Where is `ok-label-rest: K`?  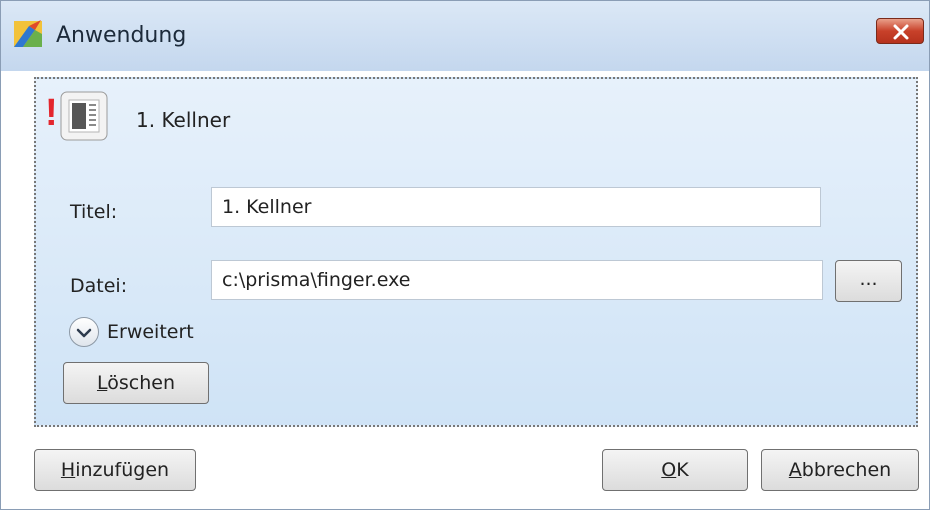 ok-label-rest: K is located at coordinates (682, 470).